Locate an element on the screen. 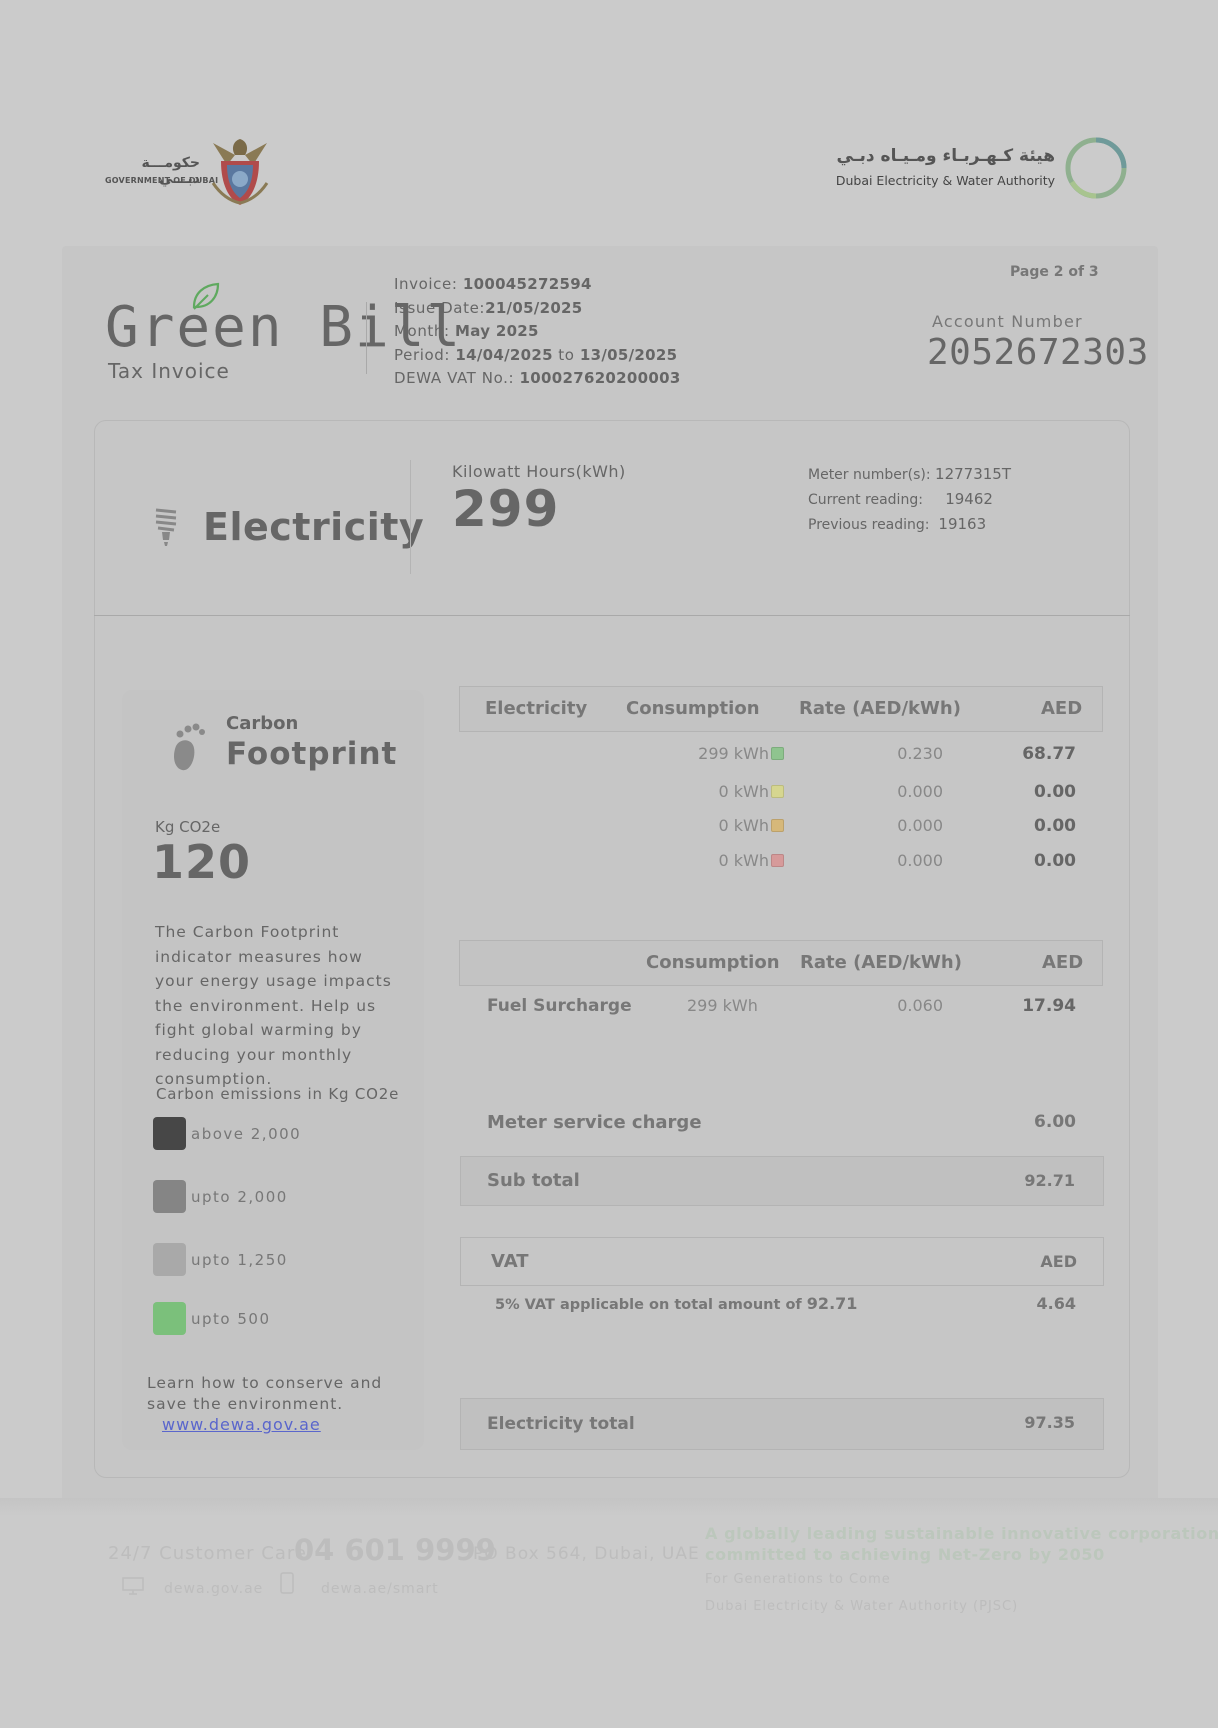  subtotal-label: Sub total is located at coordinates (533, 1180).